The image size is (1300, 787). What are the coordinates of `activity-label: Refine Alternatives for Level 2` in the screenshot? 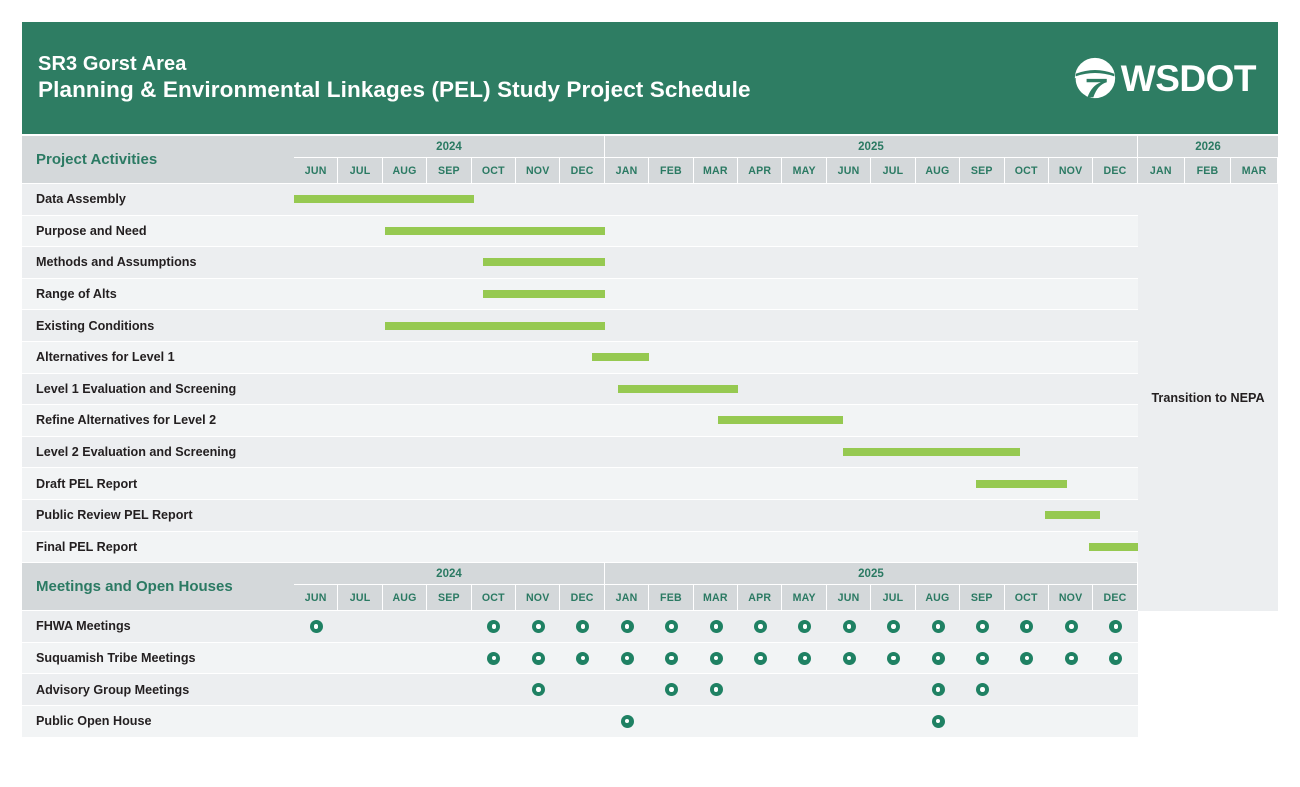 It's located at (158, 420).